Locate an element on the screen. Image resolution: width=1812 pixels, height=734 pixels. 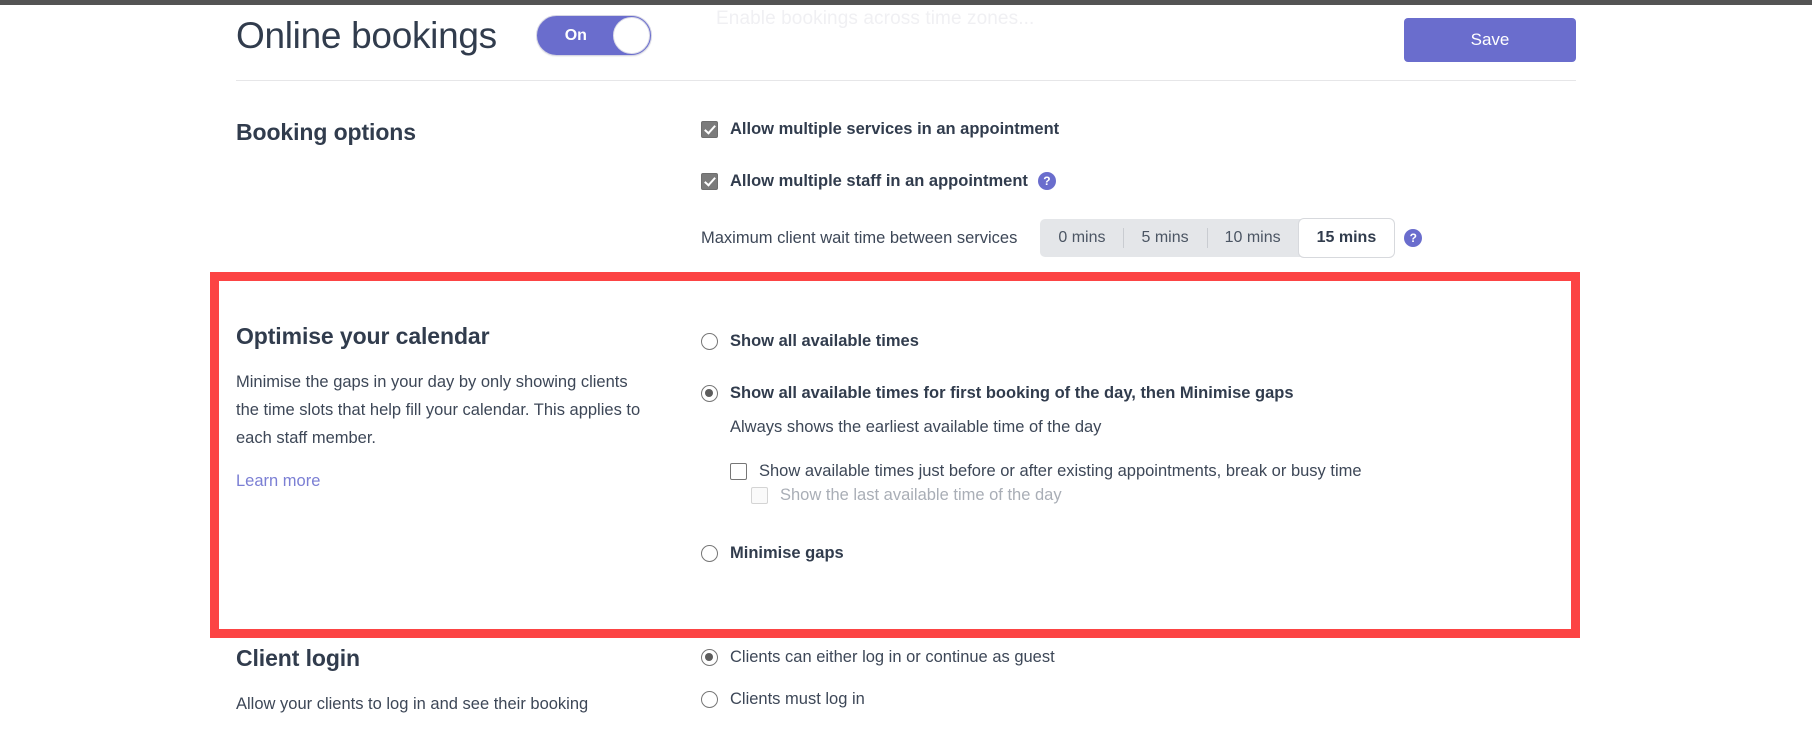
allow-multiple-services-checkbox is located at coordinates (709, 129).